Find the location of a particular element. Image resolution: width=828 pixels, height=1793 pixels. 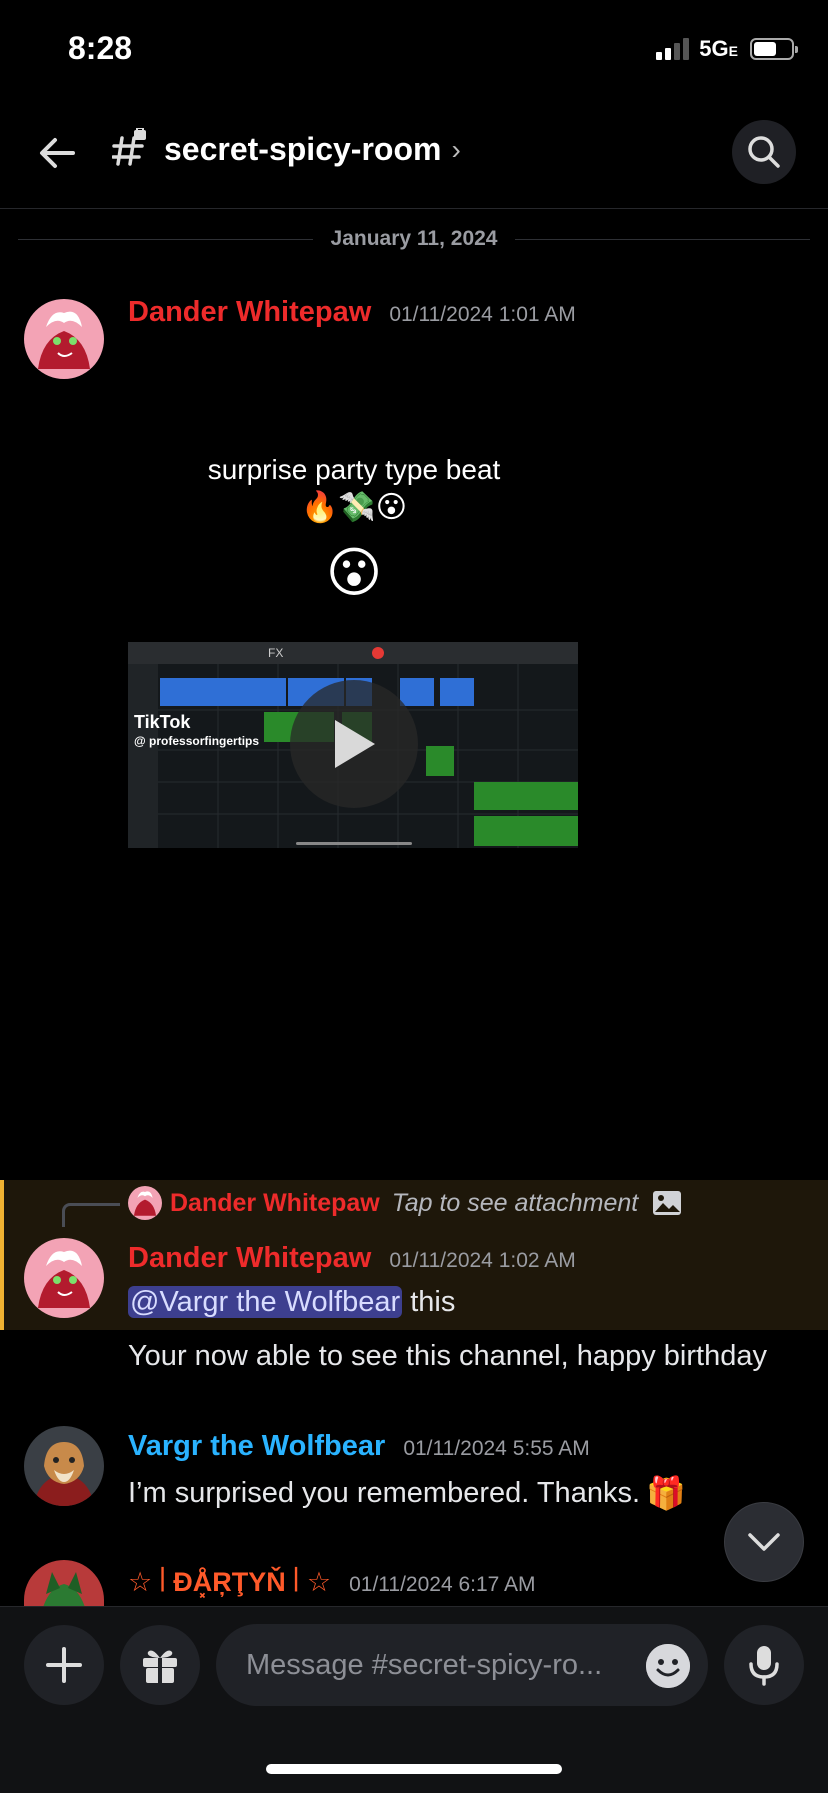

arrow-left-icon is located at coordinates (57, 153).